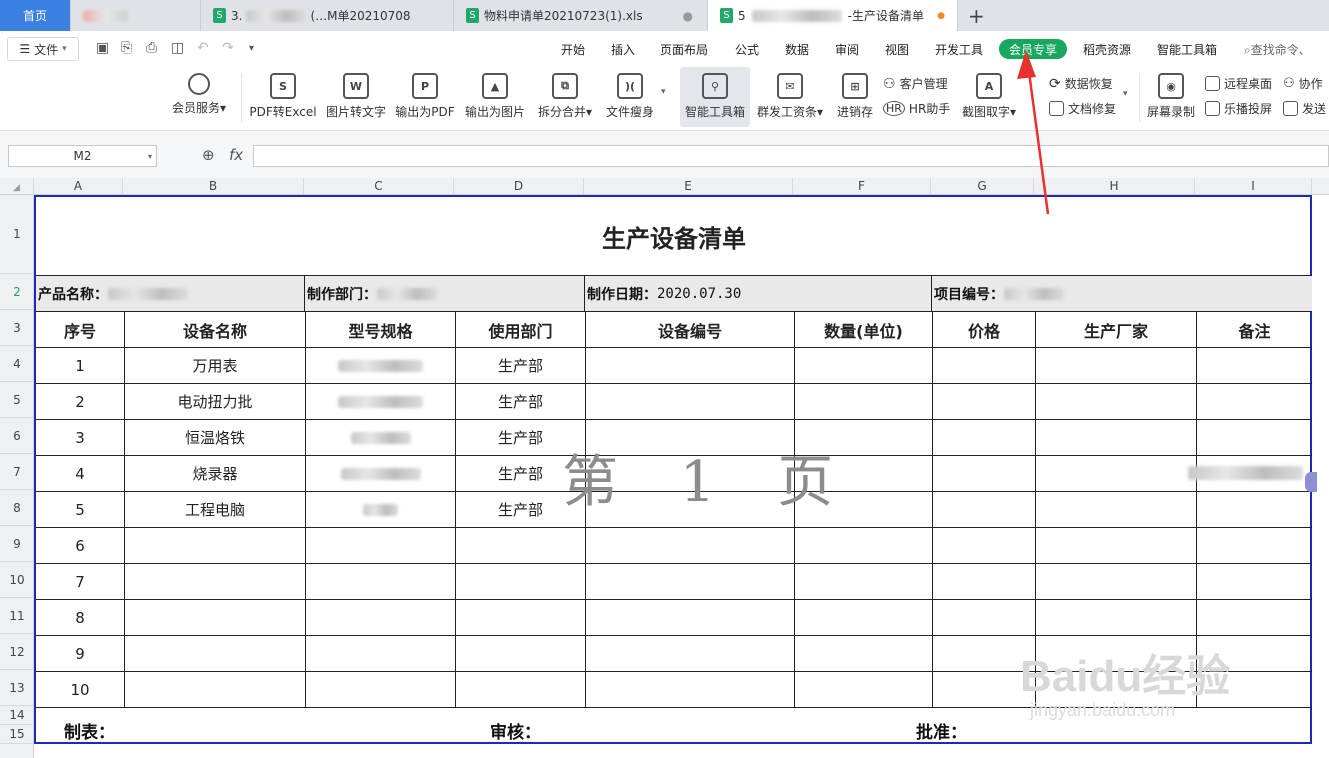 This screenshot has height=758, width=1329. I want to click on tab-material-request: S 物料申请单20210723(1).xls ●, so click(581, 15).